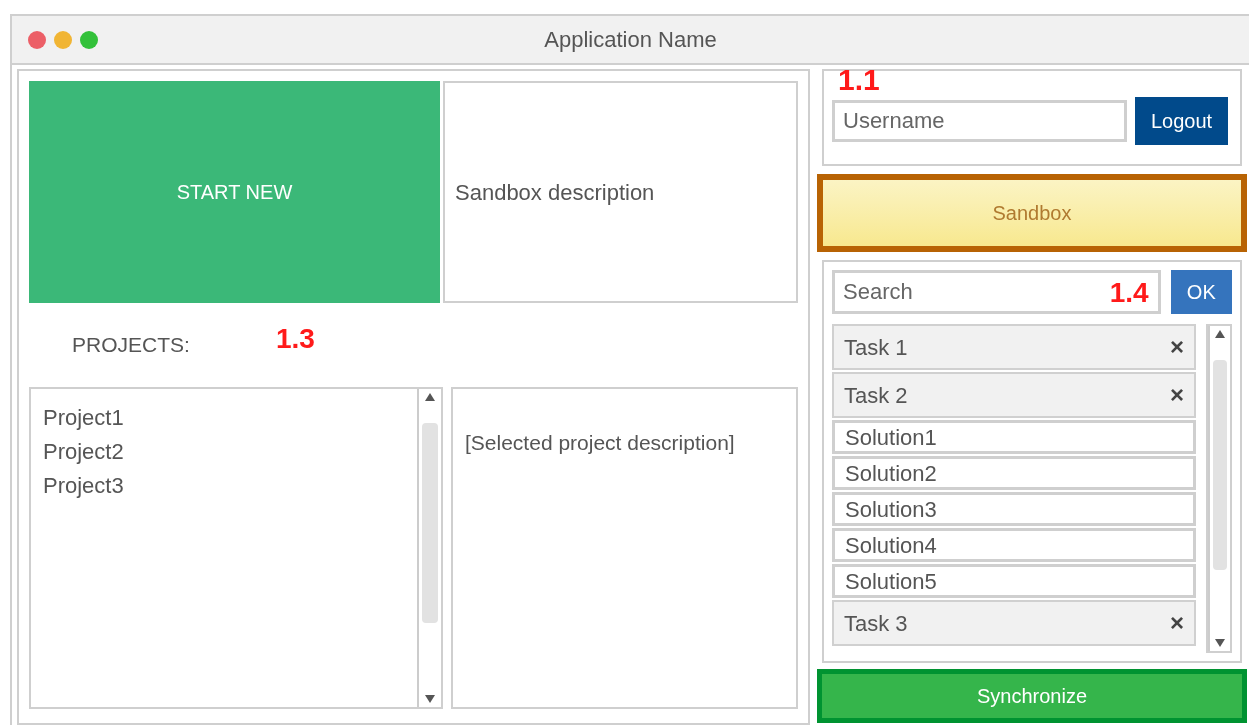 The height and width of the screenshot is (725, 1249). I want to click on solution-item: Solution3, so click(1014, 509).